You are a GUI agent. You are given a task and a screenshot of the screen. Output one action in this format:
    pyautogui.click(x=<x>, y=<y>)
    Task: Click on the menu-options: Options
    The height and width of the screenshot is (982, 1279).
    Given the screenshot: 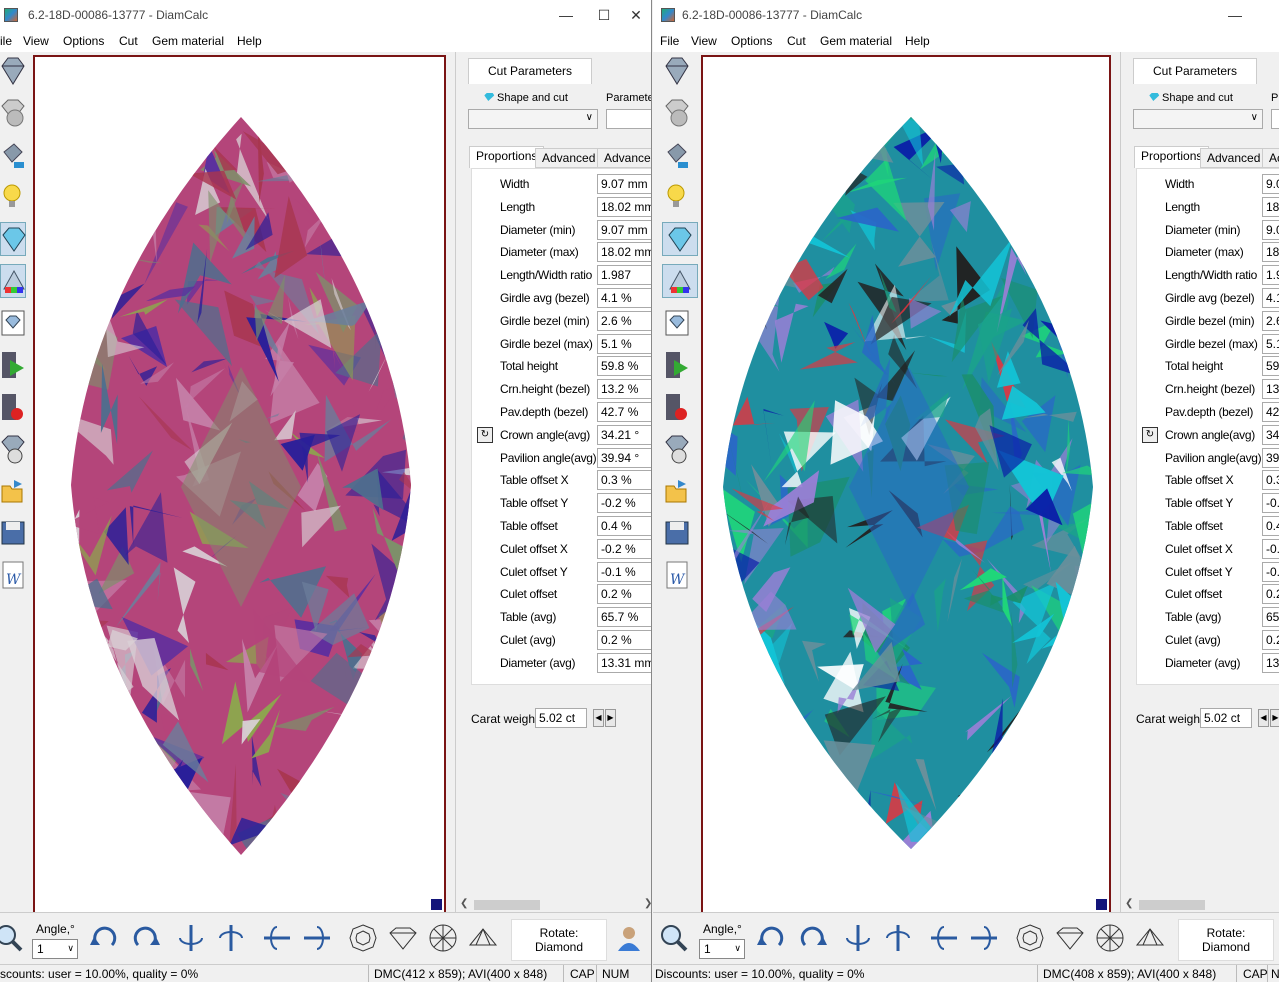 What is the action you would take?
    pyautogui.click(x=83, y=41)
    